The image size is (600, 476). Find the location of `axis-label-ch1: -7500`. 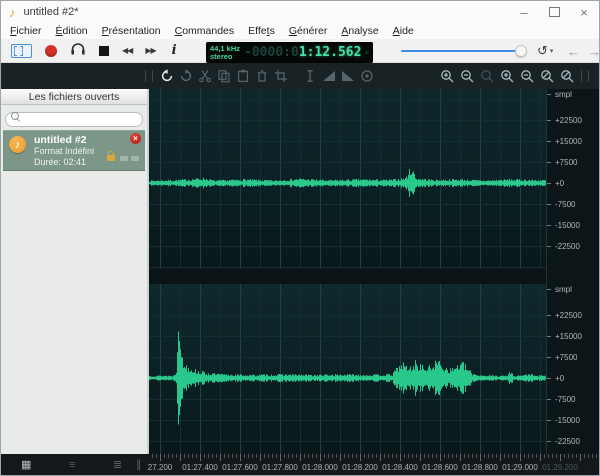

axis-label-ch1: -7500 is located at coordinates (561, 204).